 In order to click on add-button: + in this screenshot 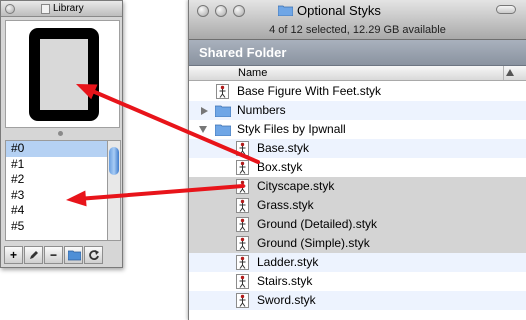, I will do `click(13, 255)`.